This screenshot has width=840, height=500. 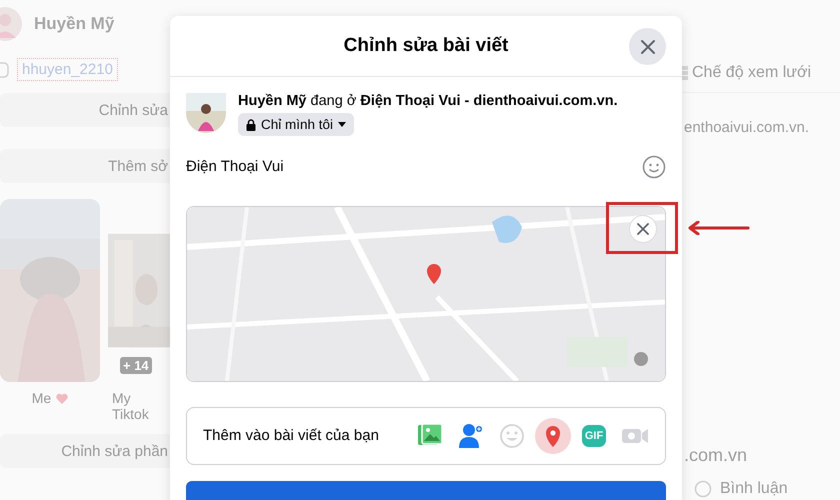 What do you see at coordinates (85, 166) in the screenshot?
I see `profile-button: Thêm sở` at bounding box center [85, 166].